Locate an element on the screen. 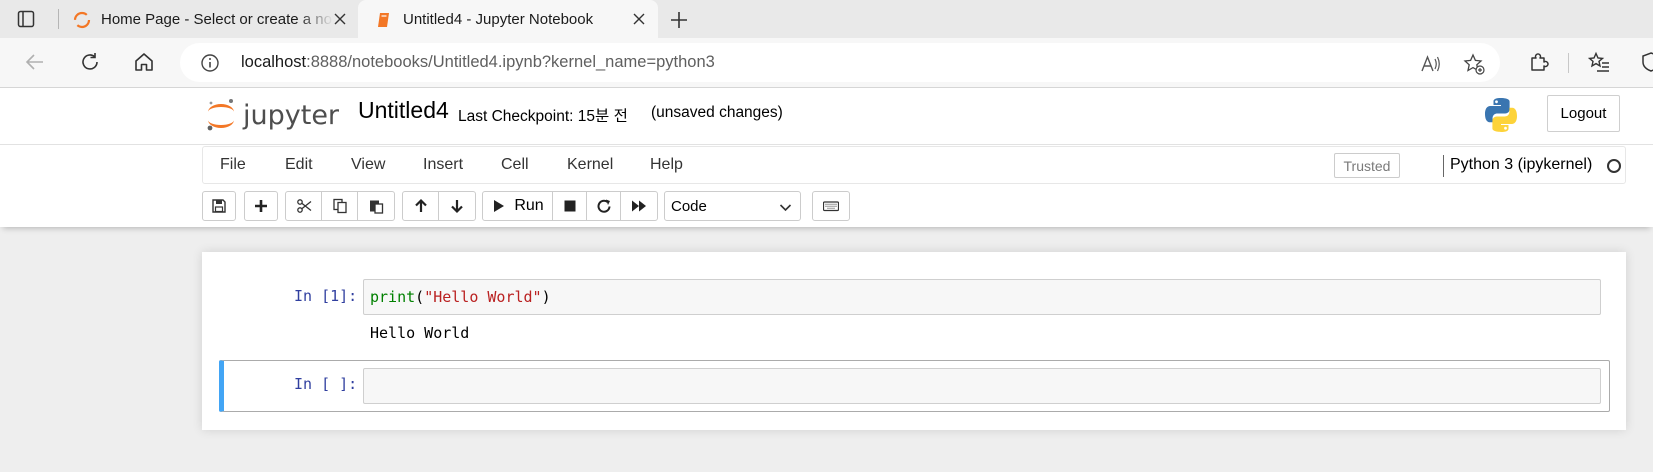  kernel-idle-icon is located at coordinates (1614, 166).